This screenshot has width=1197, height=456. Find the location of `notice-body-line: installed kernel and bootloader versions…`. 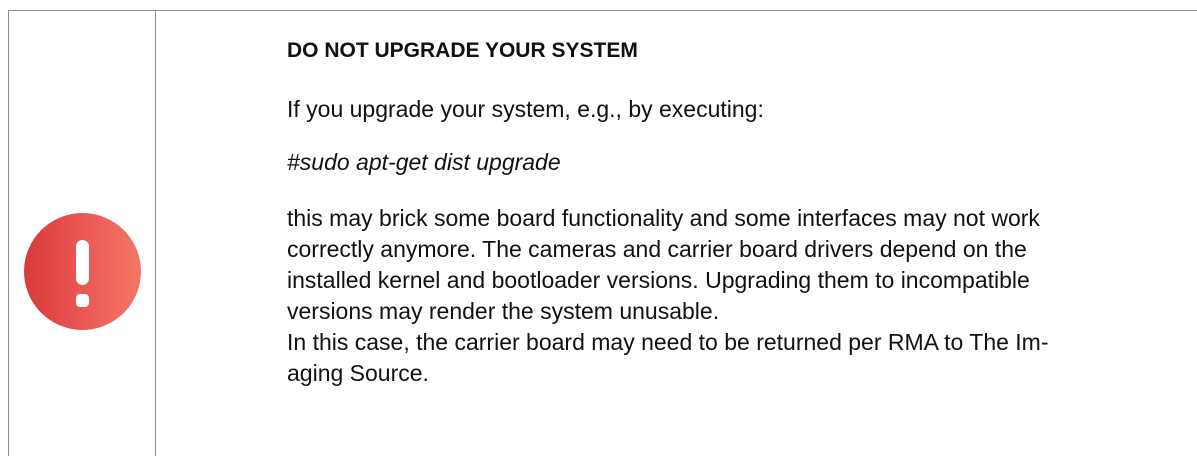

notice-body-line: installed kernel and bootloader versions… is located at coordinates (658, 280).